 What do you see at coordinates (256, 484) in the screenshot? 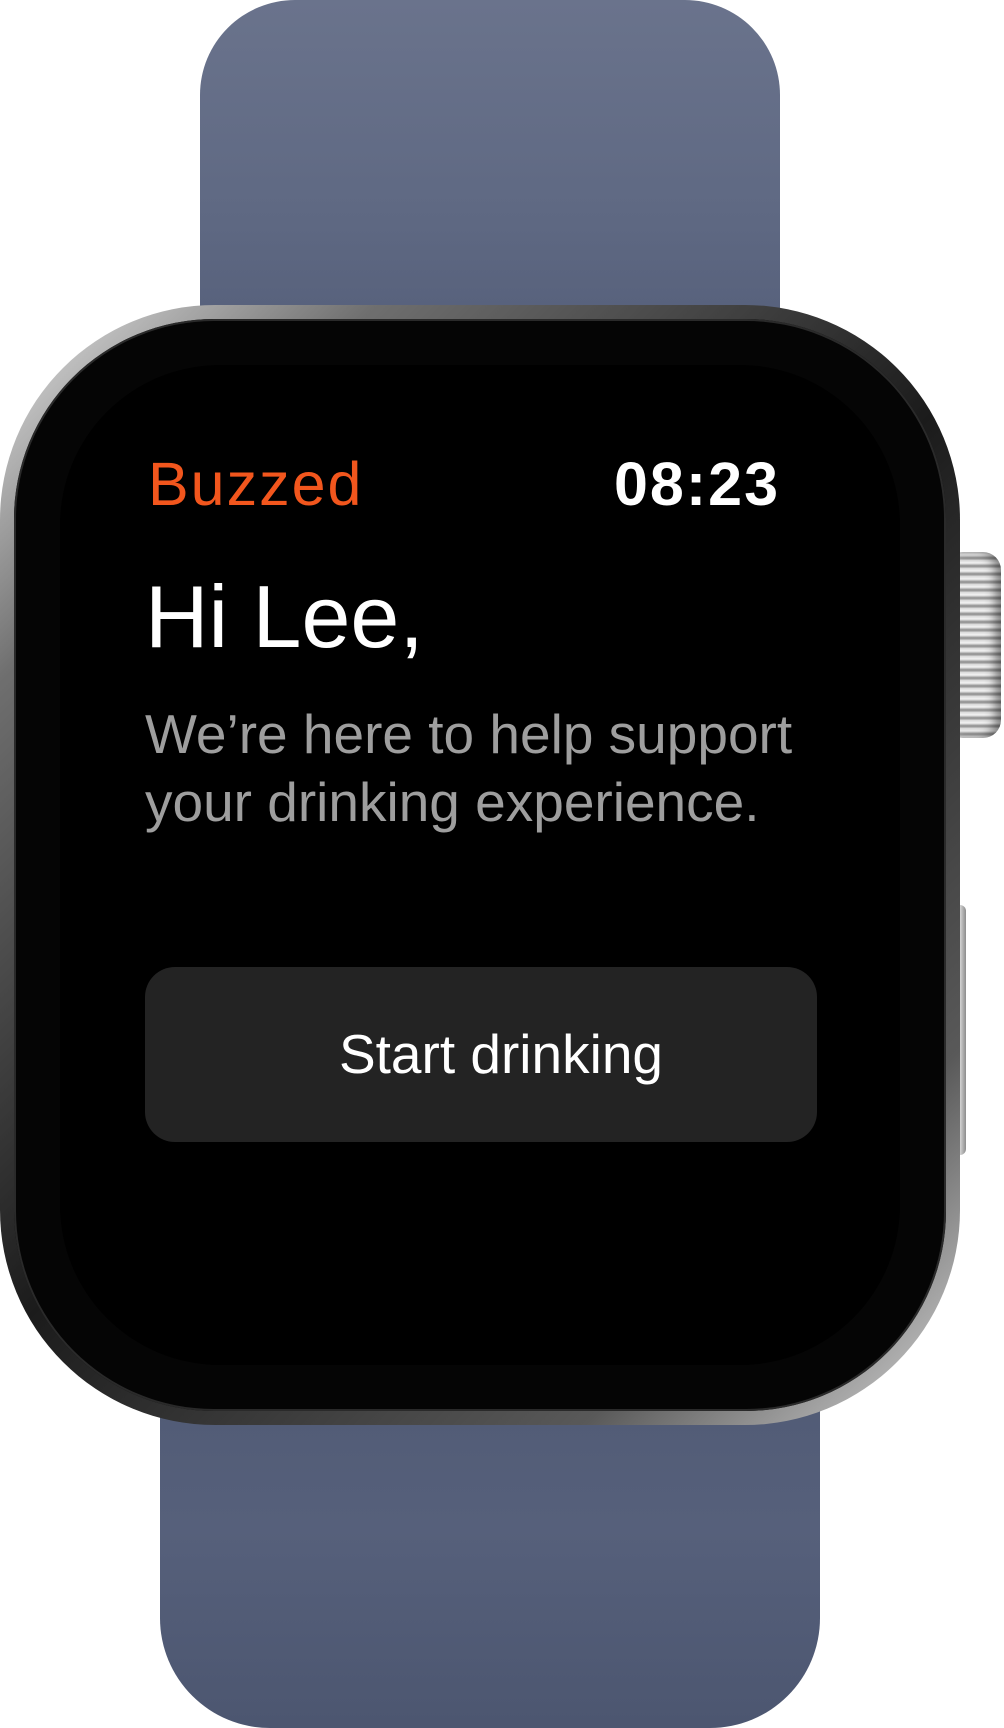
I see `app-title: Buzzed` at bounding box center [256, 484].